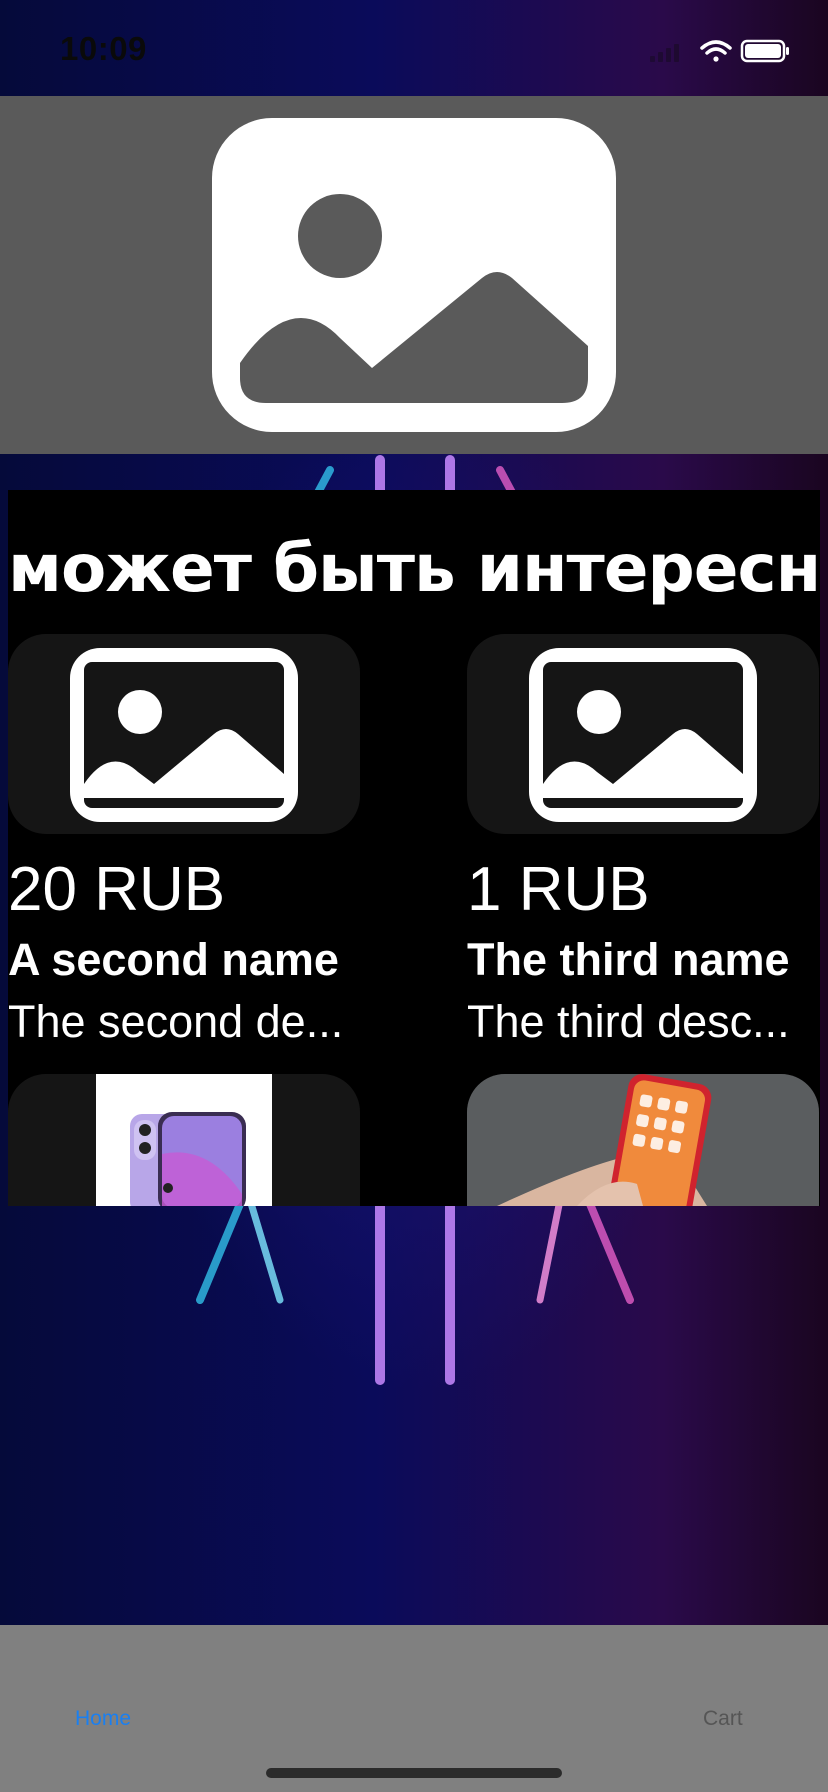 The height and width of the screenshot is (1792, 828). I want to click on wifi-icon, so click(716, 51).